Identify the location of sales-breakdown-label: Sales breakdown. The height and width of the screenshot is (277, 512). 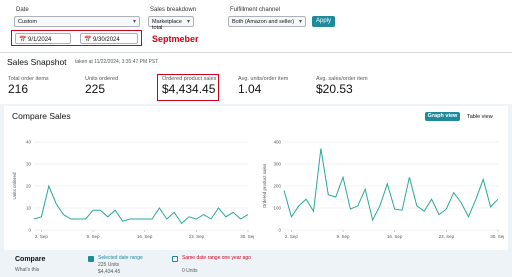
(173, 10).